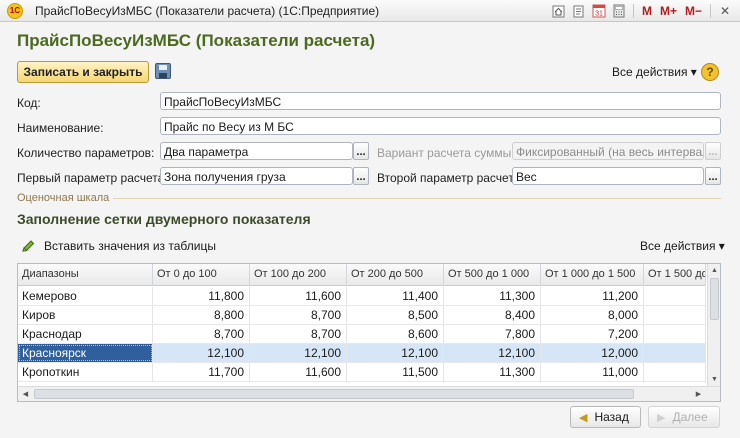  Describe the element at coordinates (440, 101) in the screenshot. I see `code-field: ПрайсПоВесуИзМБС` at that location.